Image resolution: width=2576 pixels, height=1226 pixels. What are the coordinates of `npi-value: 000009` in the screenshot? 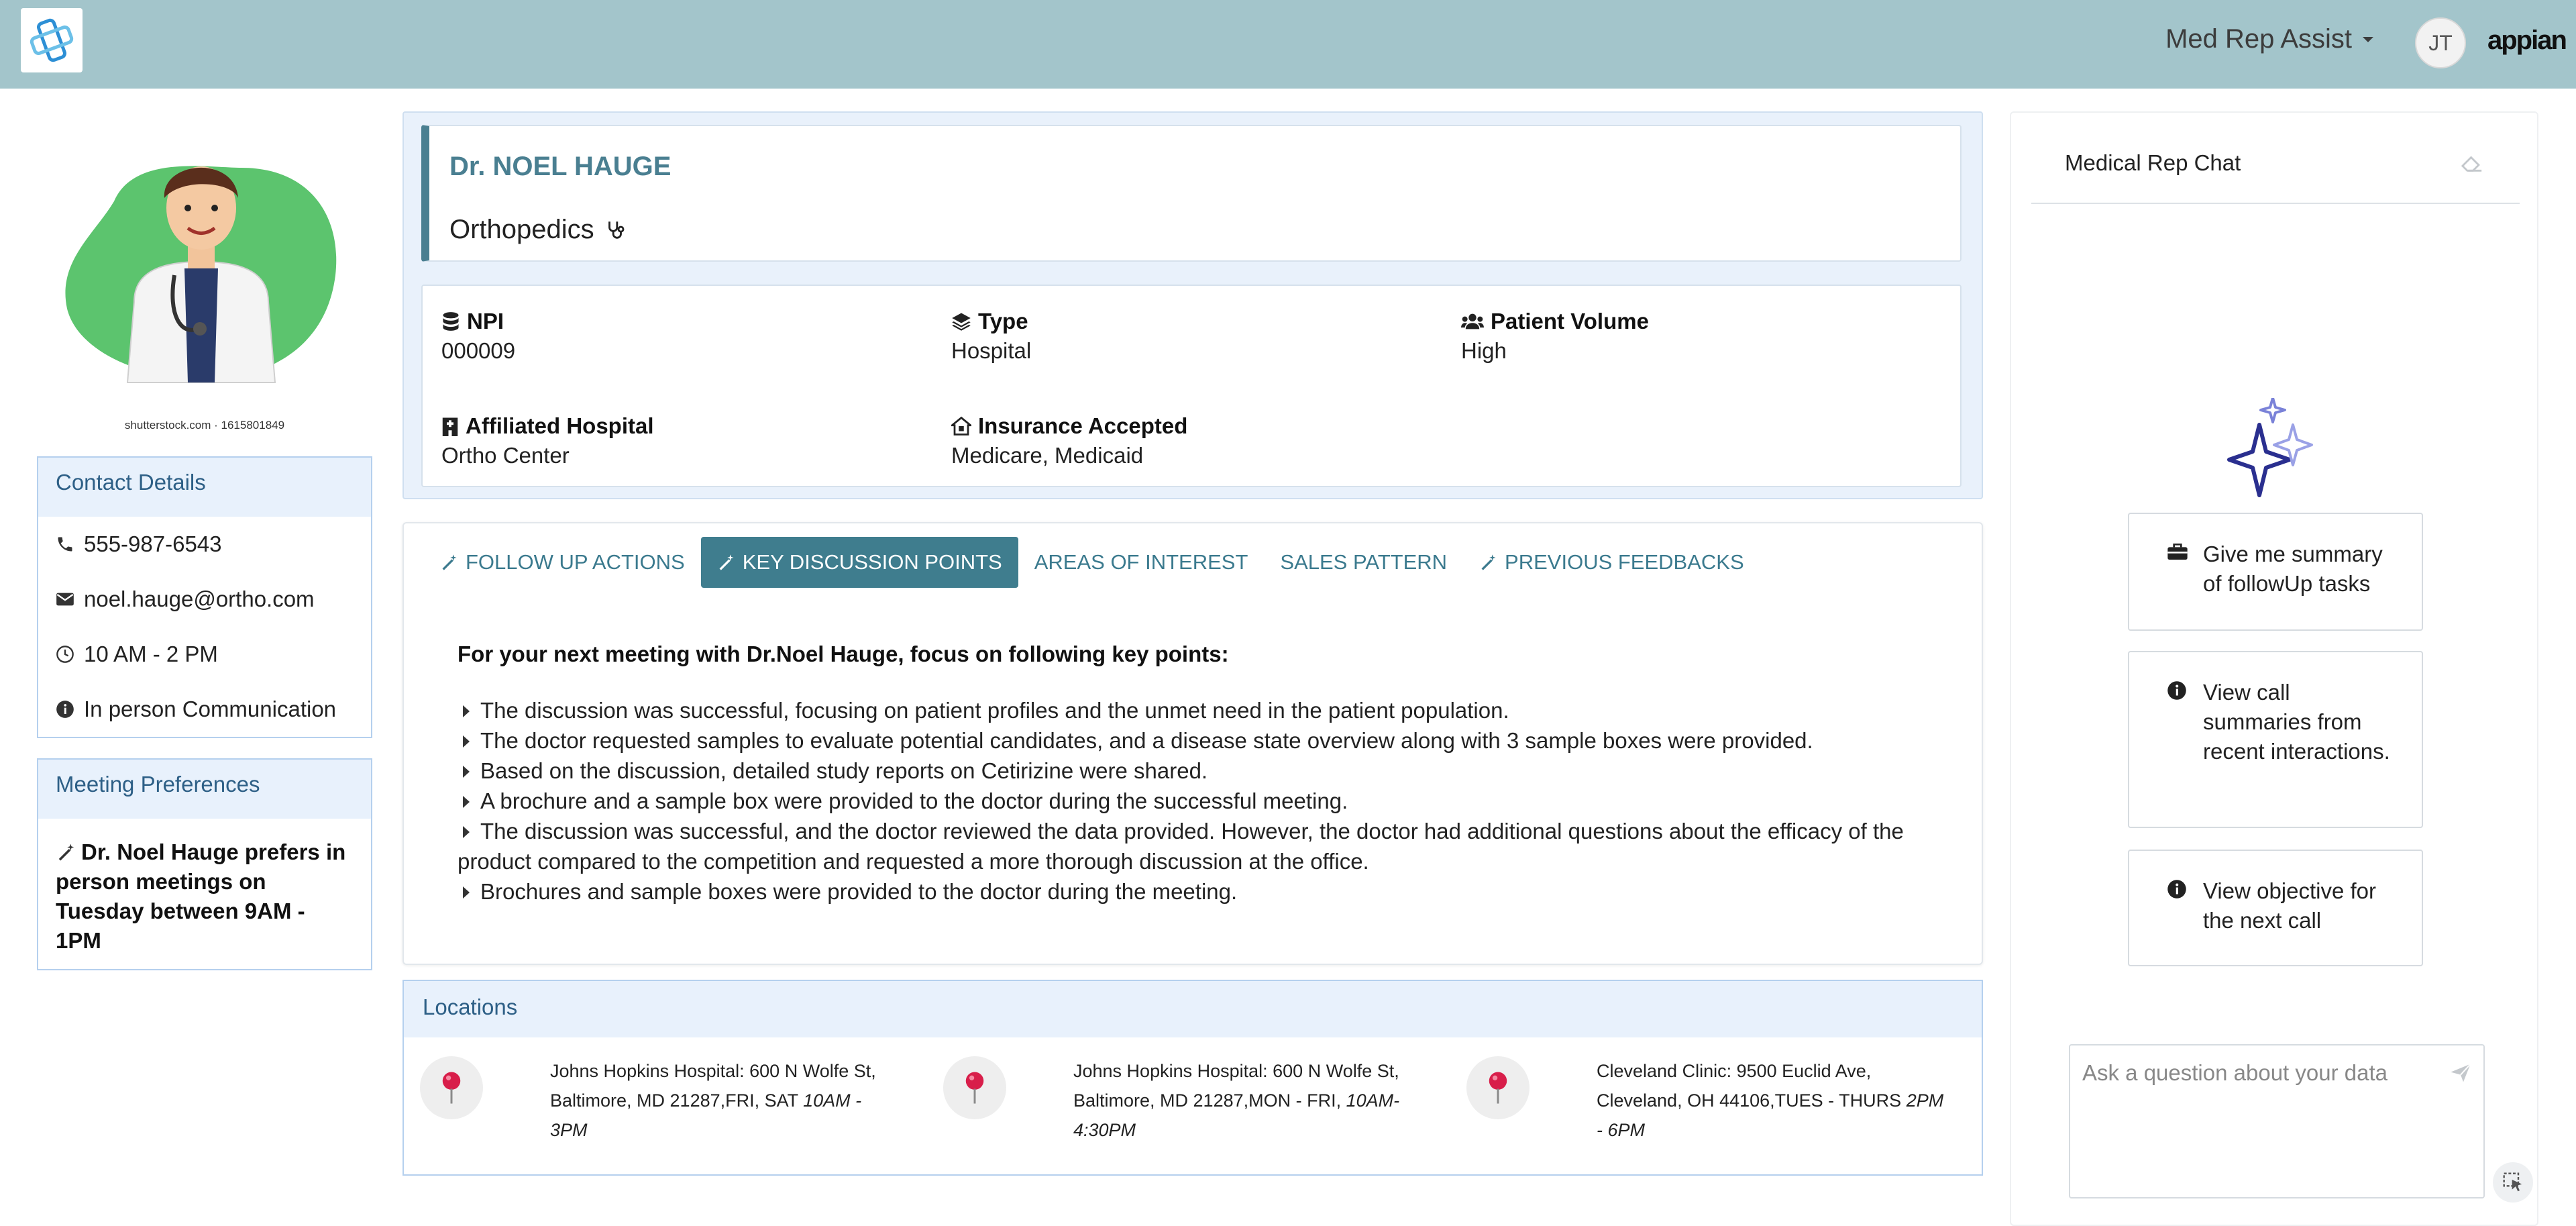 It's located at (478, 350).